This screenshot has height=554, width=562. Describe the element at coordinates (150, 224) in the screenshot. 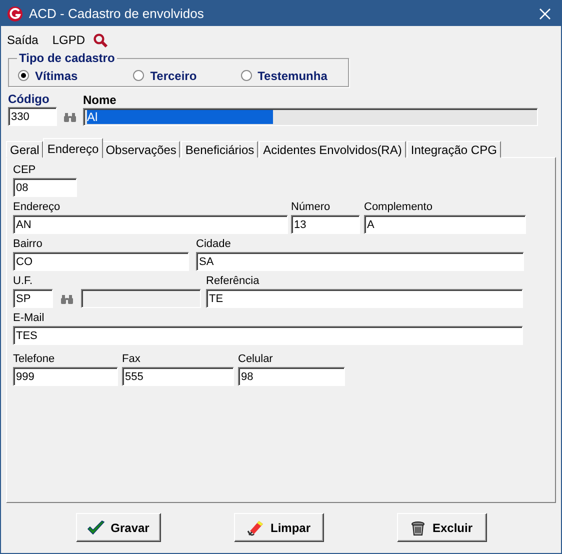

I see `text-field: AN` at that location.